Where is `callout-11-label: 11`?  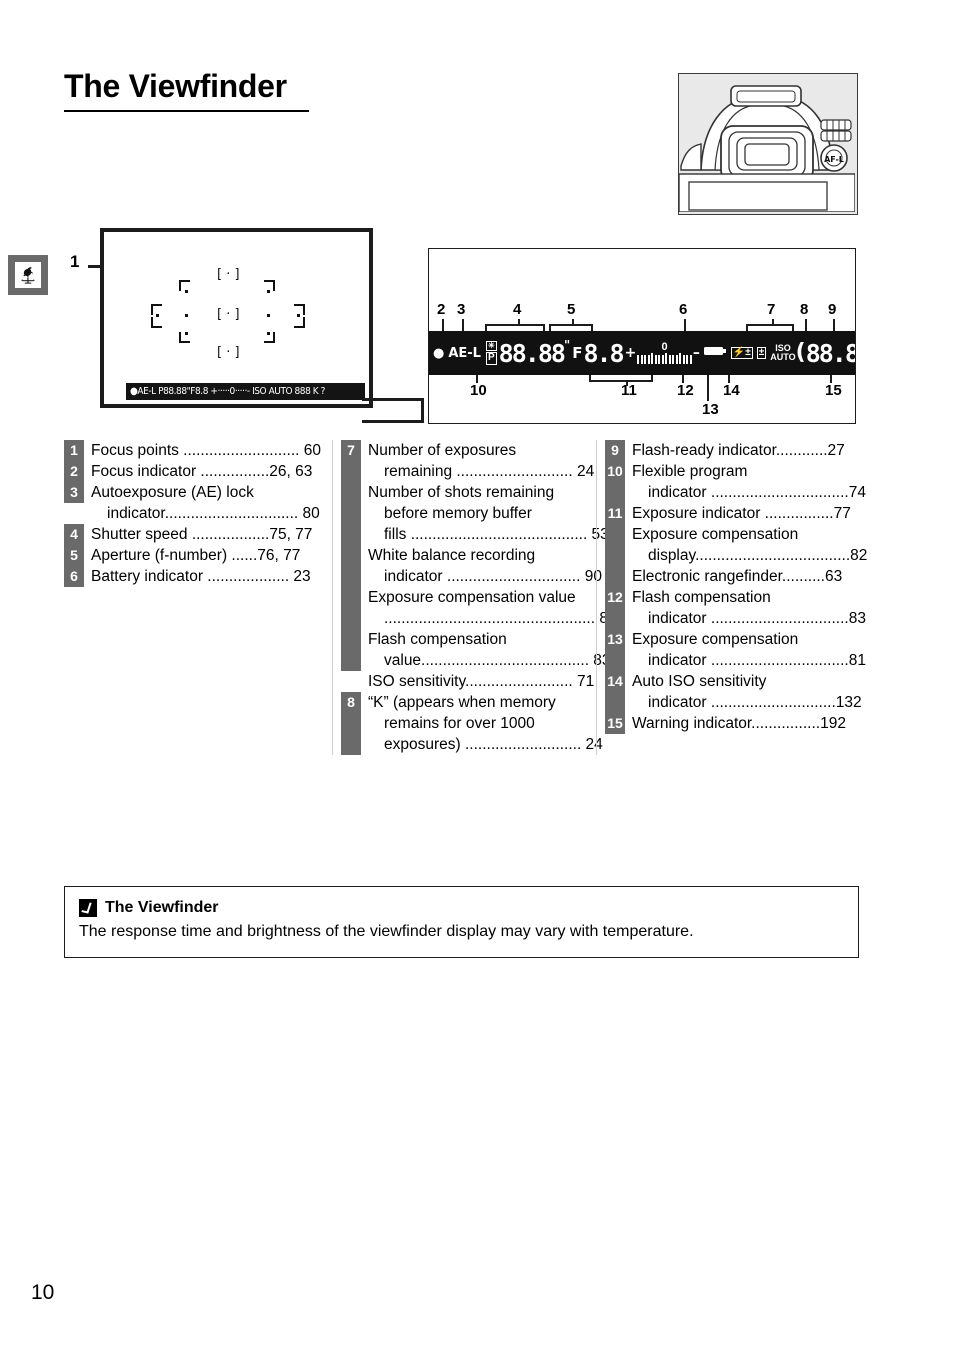 callout-11-label: 11 is located at coordinates (629, 390).